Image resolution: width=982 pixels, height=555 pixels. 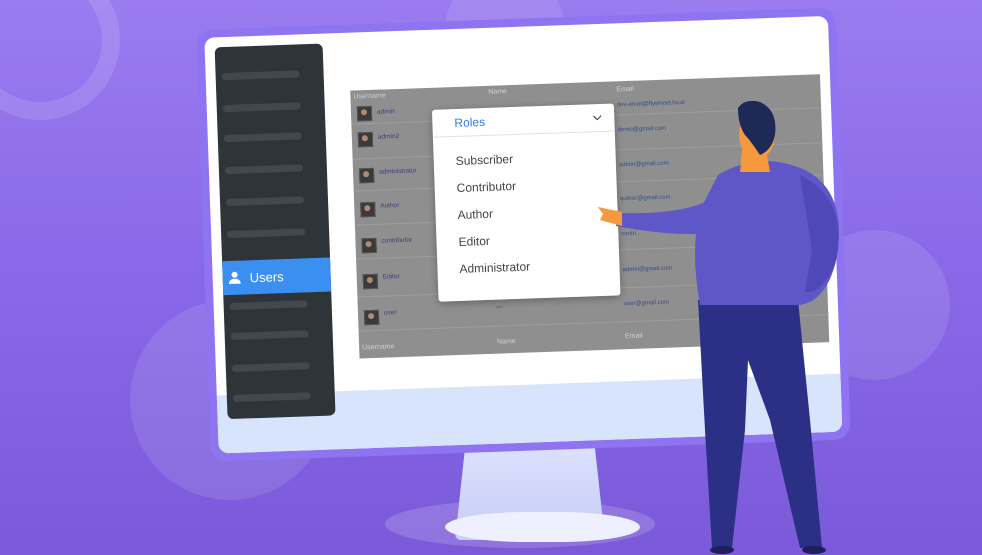 I want to click on table-row-username: contributor, so click(x=396, y=241).